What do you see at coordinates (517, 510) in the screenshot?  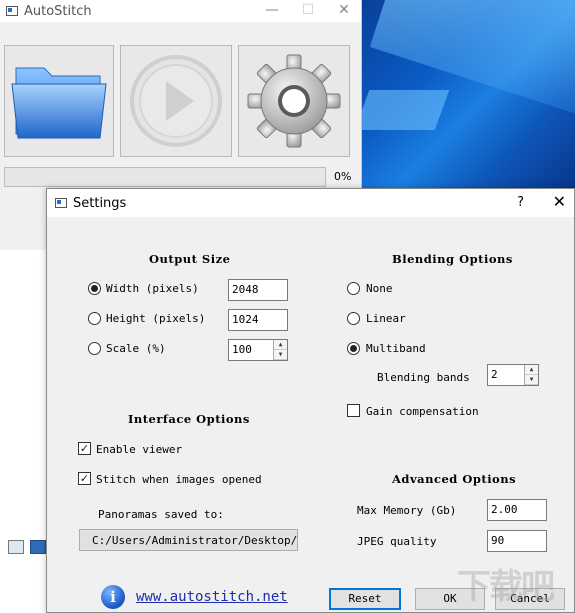 I see `max-memory-input: 2.00` at bounding box center [517, 510].